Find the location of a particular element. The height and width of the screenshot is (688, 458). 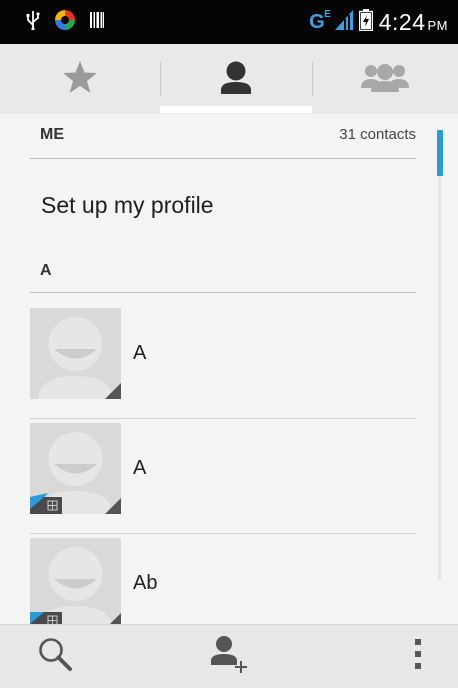

star-icon is located at coordinates (80, 79).